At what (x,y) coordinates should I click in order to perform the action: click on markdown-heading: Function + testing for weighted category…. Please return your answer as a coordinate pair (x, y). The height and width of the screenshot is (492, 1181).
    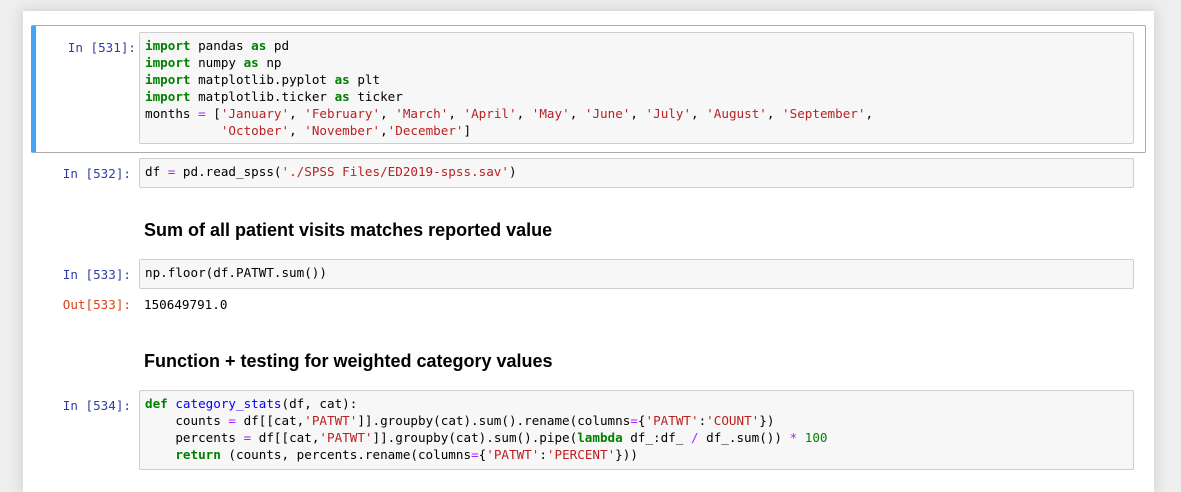
    Looking at the image, I should click on (348, 361).